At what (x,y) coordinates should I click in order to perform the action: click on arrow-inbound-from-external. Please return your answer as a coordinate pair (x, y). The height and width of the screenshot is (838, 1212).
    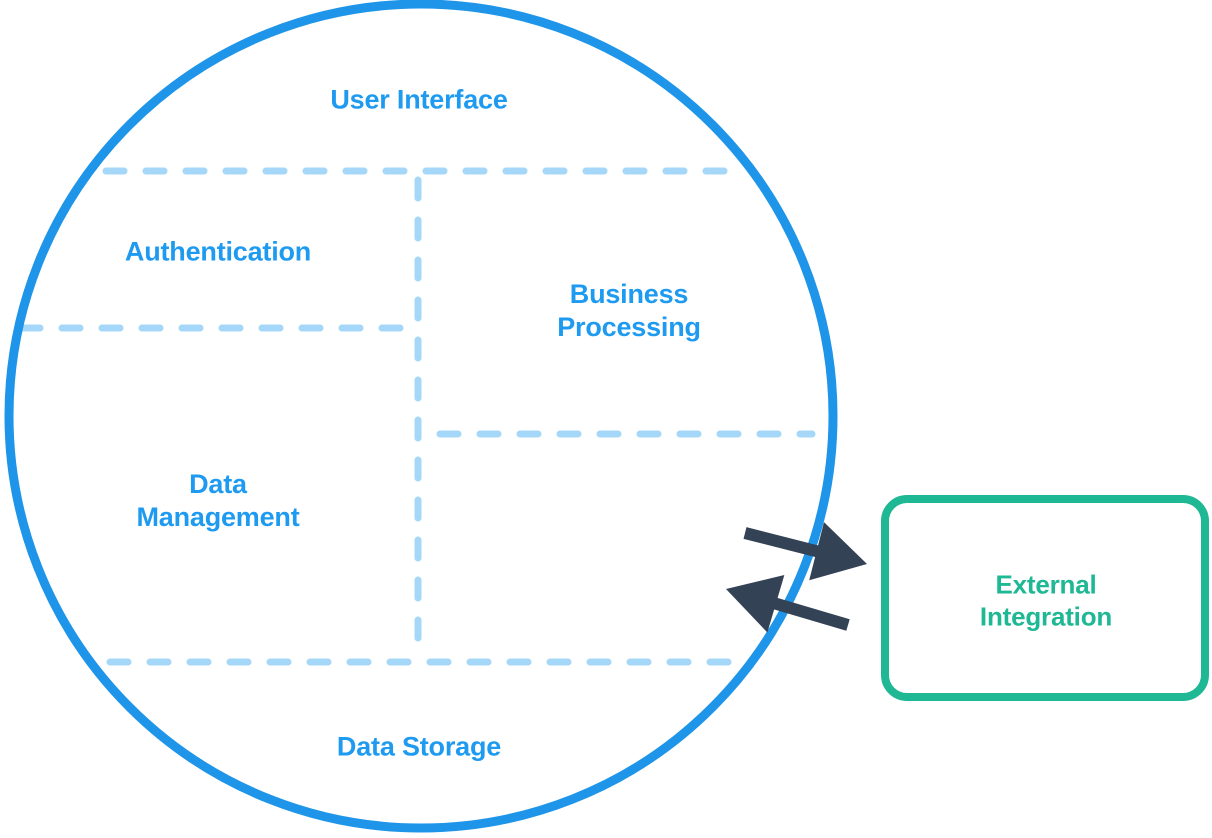
    Looking at the image, I should click on (788, 603).